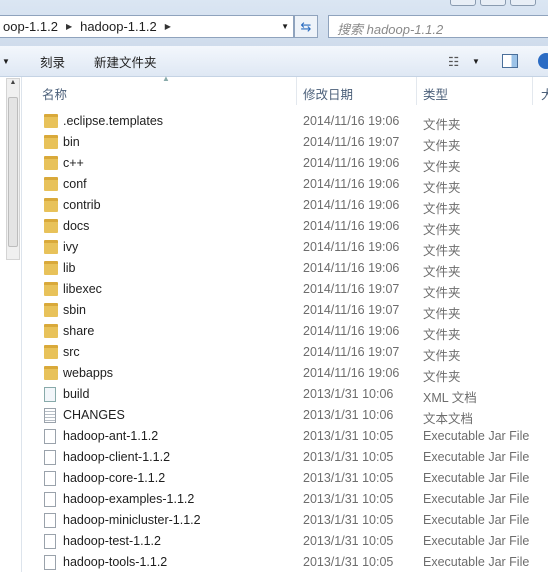  What do you see at coordinates (523, 3) in the screenshot?
I see `close-button` at bounding box center [523, 3].